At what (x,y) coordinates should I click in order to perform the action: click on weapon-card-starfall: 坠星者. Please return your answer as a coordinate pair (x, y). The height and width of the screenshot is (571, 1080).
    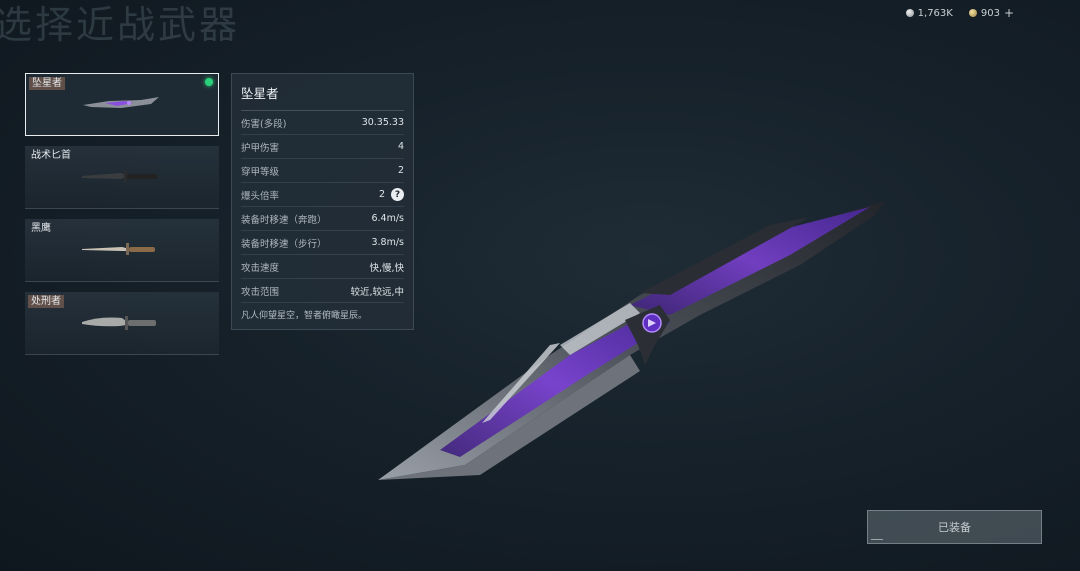
    Looking at the image, I should click on (122, 104).